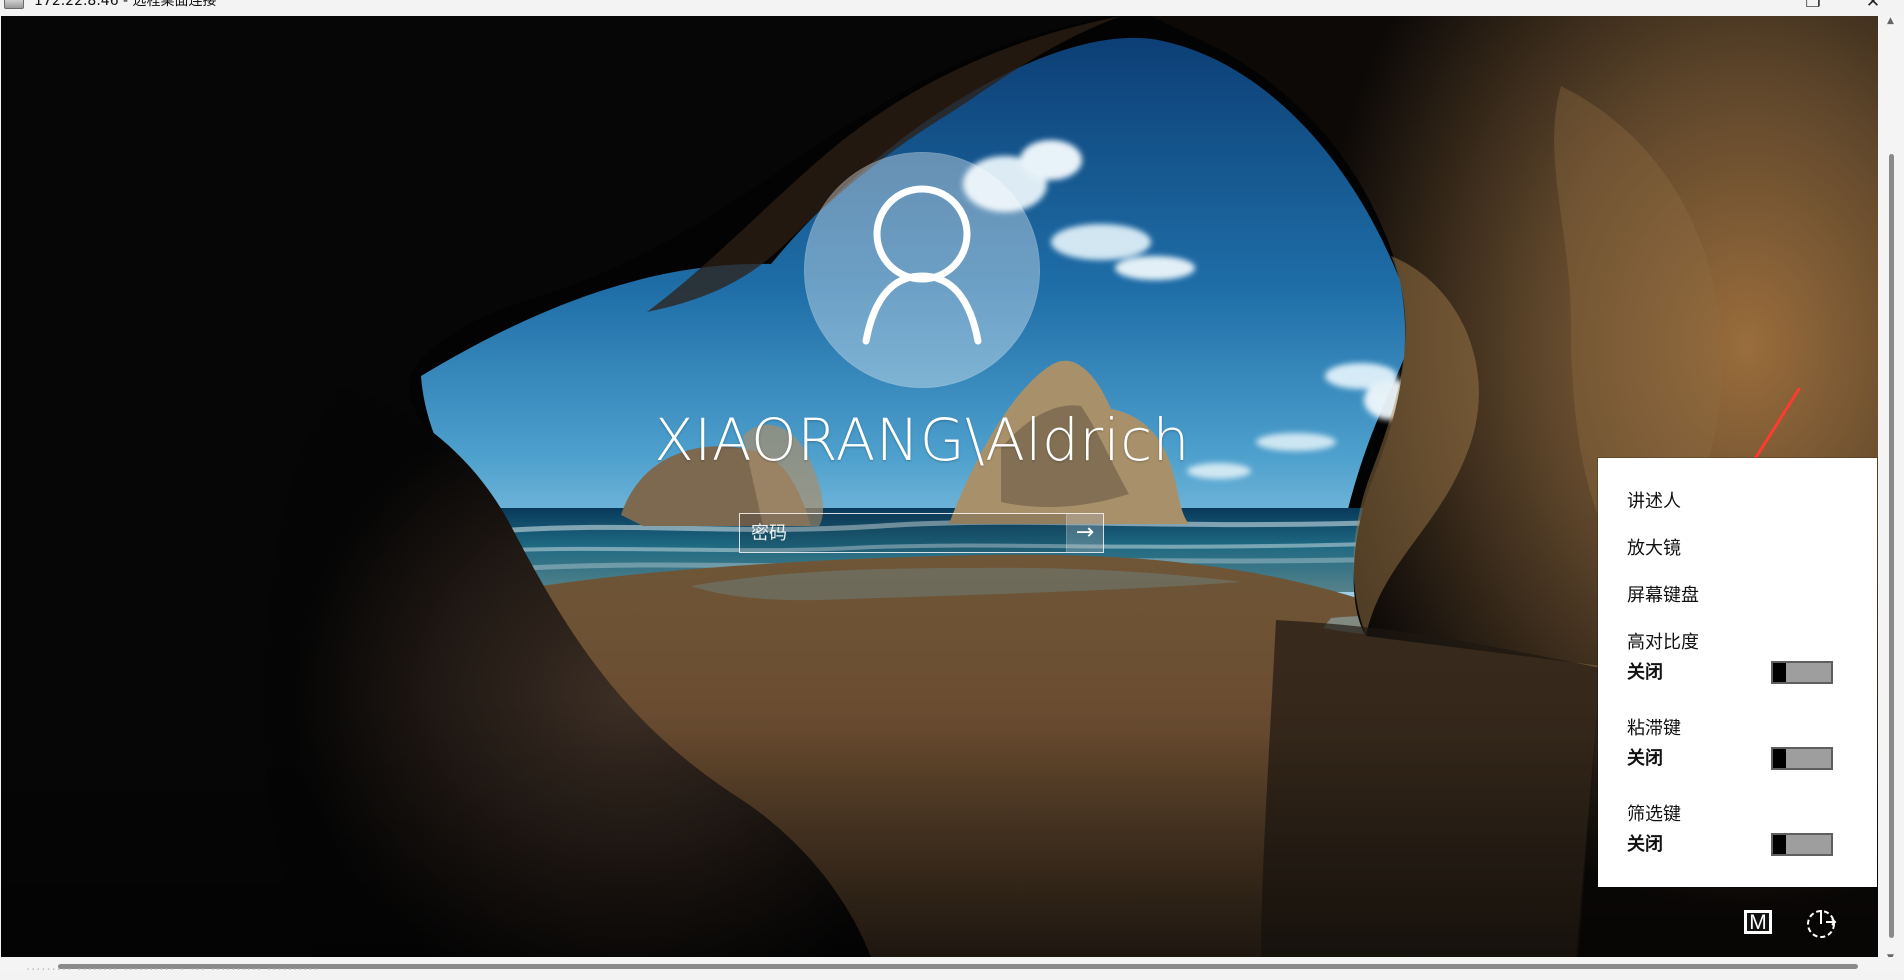  Describe the element at coordinates (1645, 758) in the screenshot. I see `sticky-keys-state: 关闭` at that location.